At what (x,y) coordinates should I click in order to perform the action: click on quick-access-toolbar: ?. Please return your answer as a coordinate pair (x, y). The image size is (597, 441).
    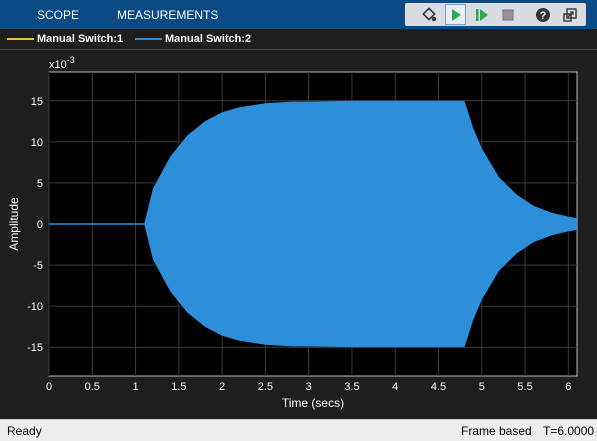
    Looking at the image, I should click on (495, 14).